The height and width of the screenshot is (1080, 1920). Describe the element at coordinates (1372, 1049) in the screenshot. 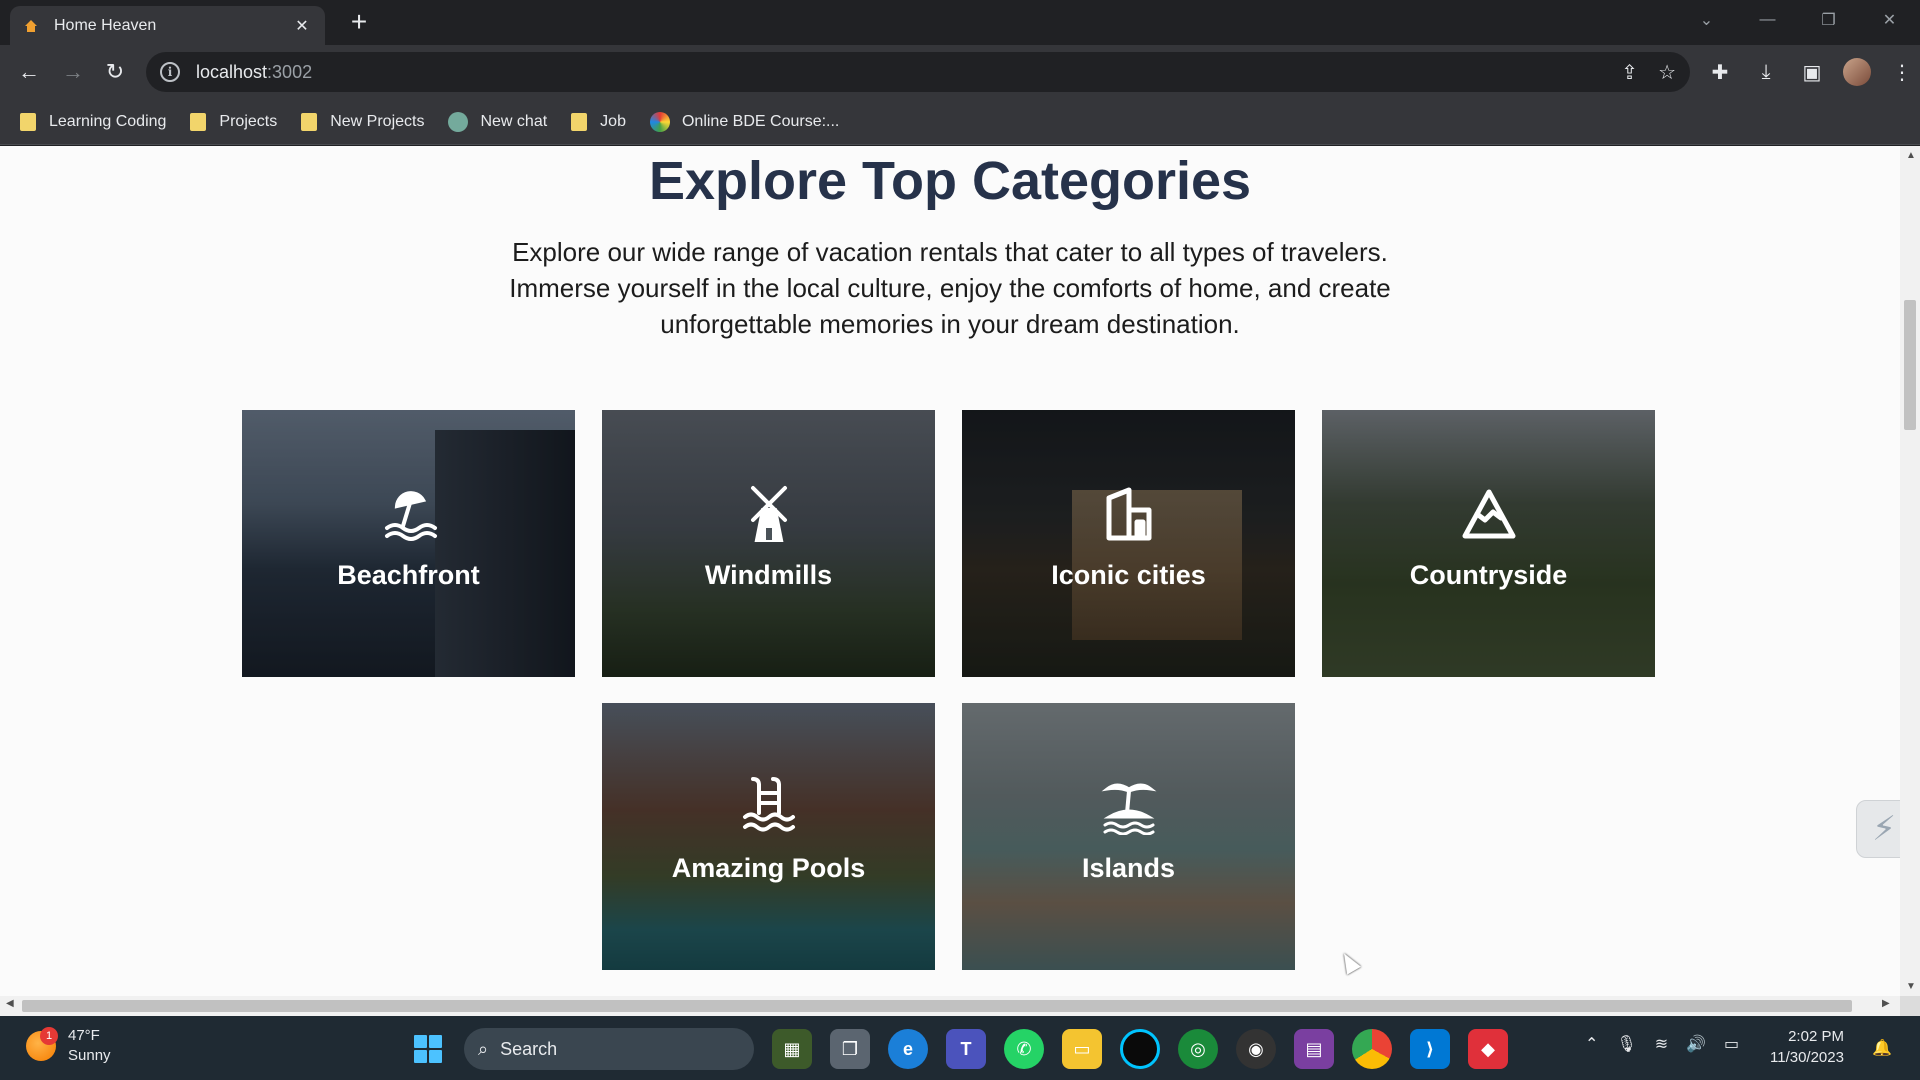

I see `chrome-browser-icon` at that location.